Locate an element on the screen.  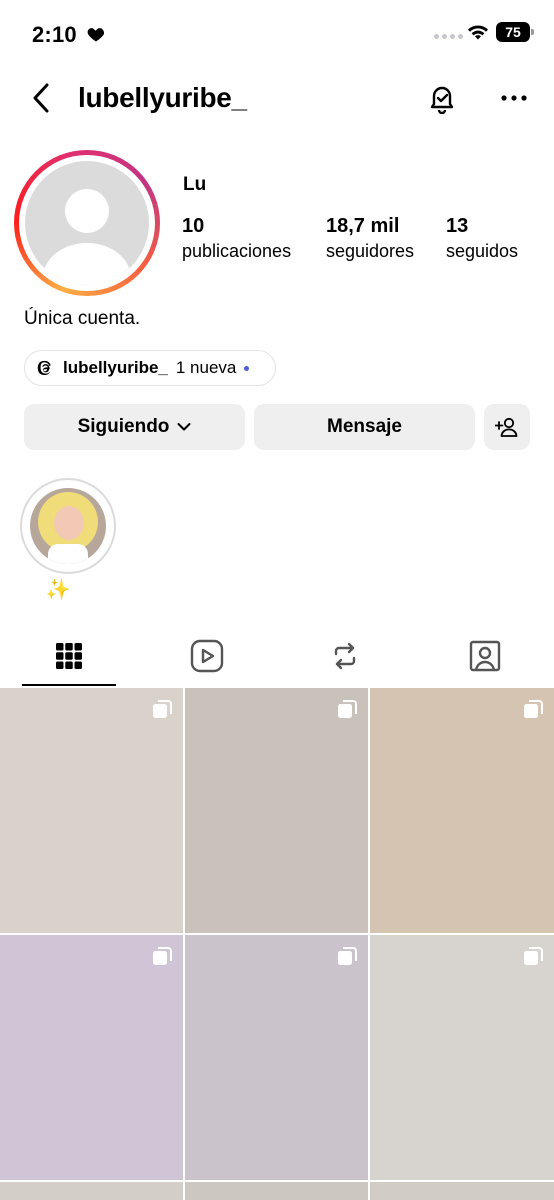
add-user-icon is located at coordinates (506, 427).